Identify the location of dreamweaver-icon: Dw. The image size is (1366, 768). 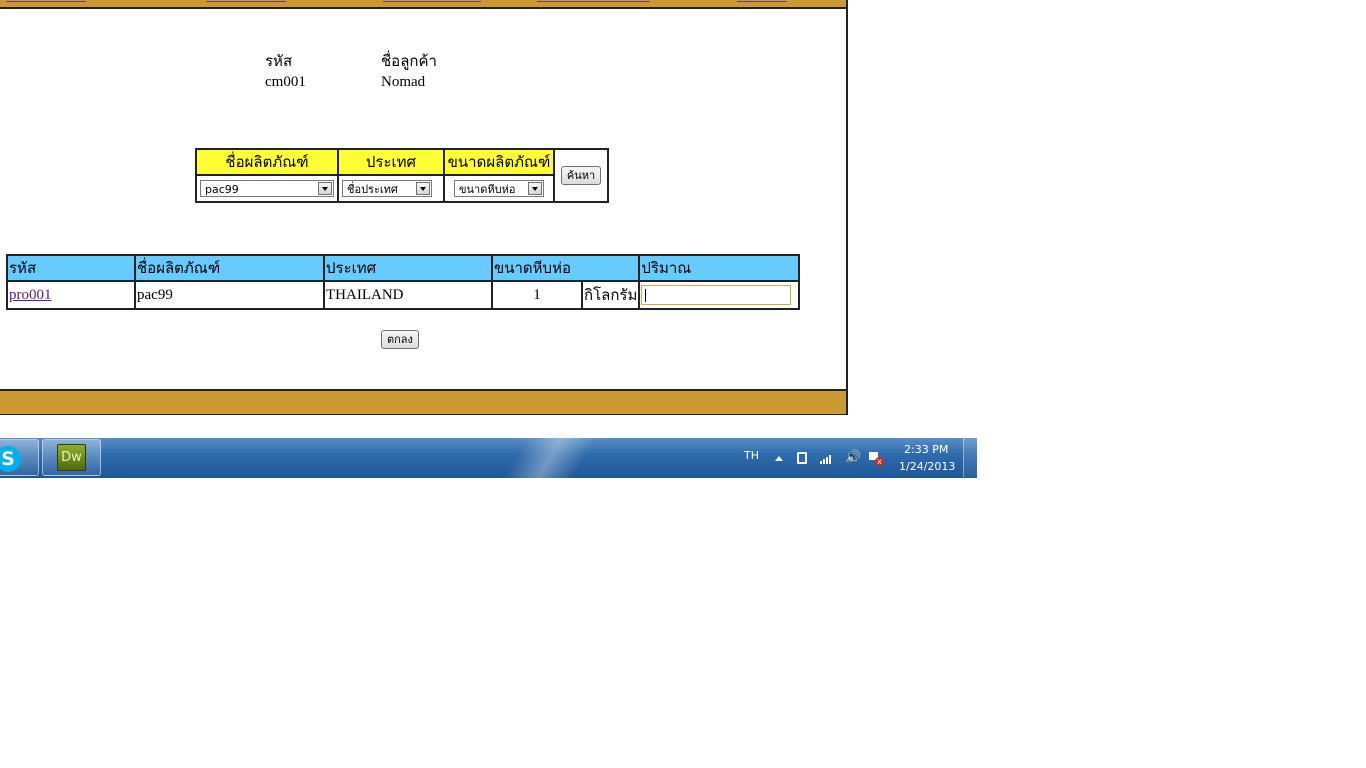
(71, 457).